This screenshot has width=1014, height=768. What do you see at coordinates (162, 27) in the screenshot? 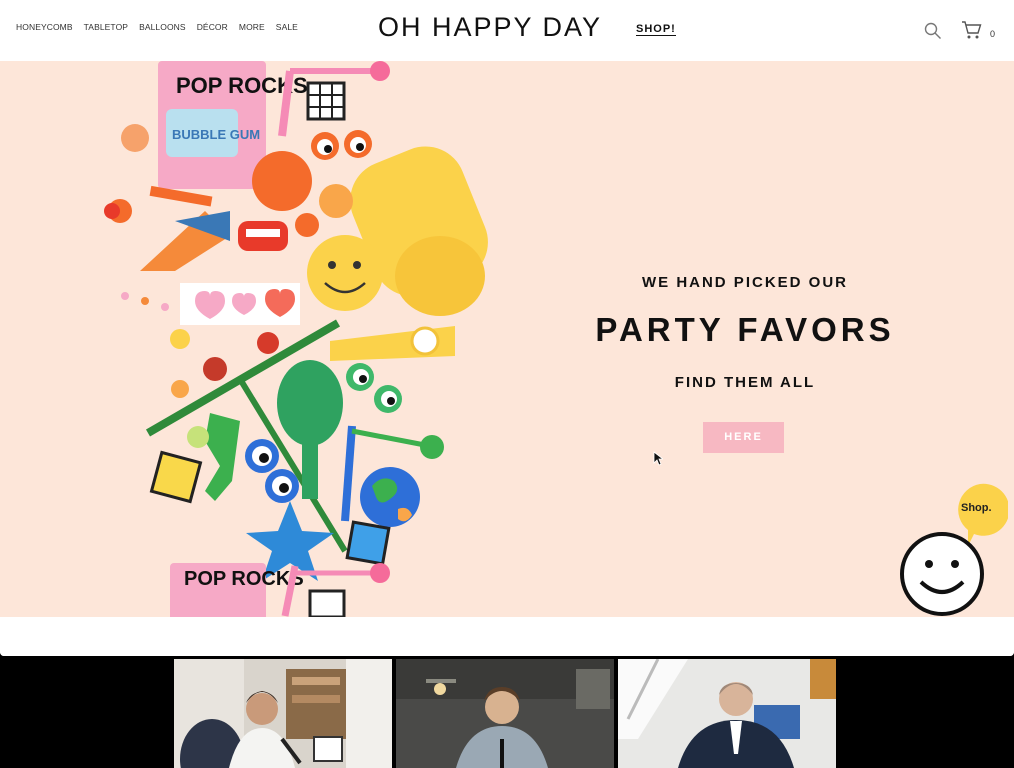
I see `nav-item-balloons: BALLOONS` at bounding box center [162, 27].